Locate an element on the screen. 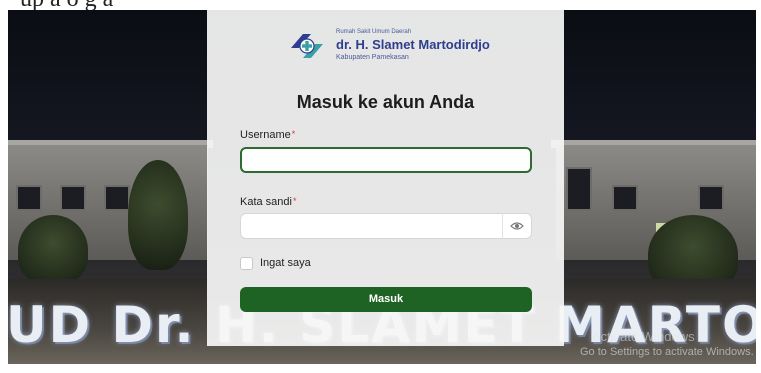 This screenshot has height=373, width=761. activate-windows-subtitle: Go to Settings to activate Windows. is located at coordinates (667, 352).